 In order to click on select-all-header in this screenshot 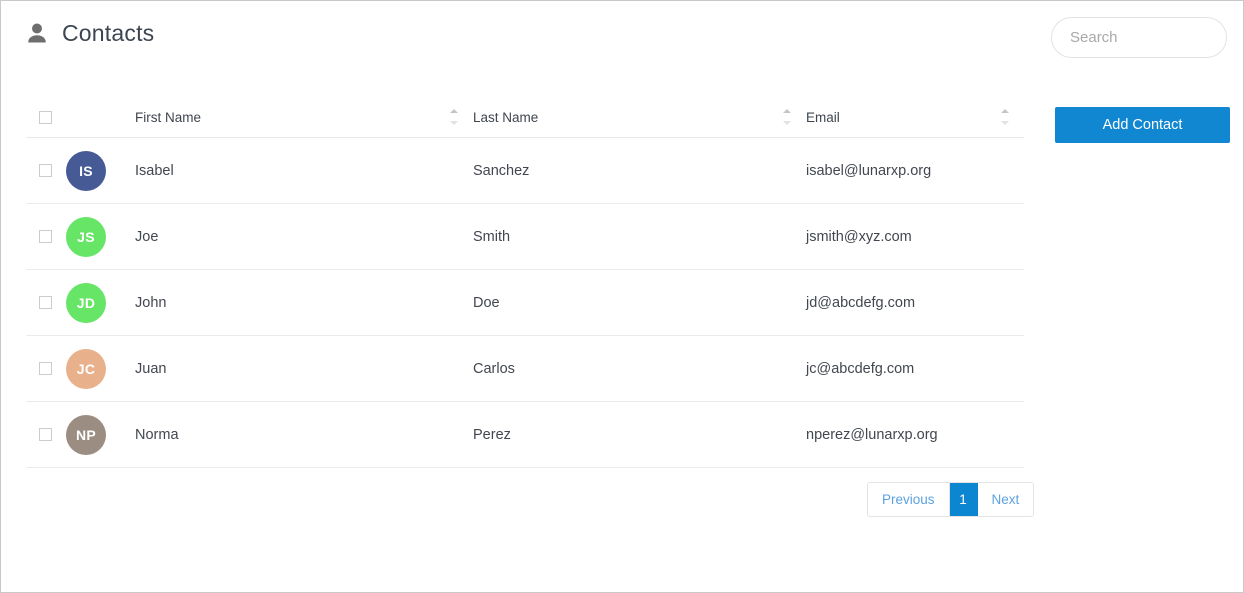, I will do `click(46, 117)`.